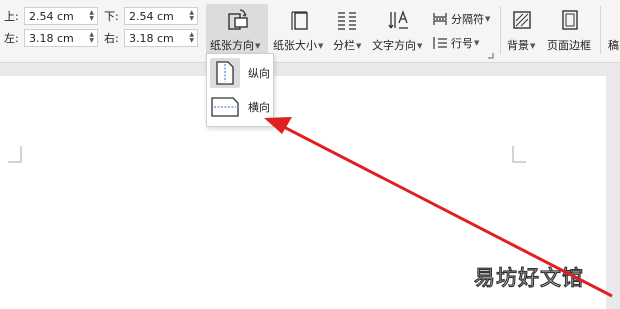 The height and width of the screenshot is (309, 620). What do you see at coordinates (225, 73) in the screenshot?
I see `portrait-page-icon` at bounding box center [225, 73].